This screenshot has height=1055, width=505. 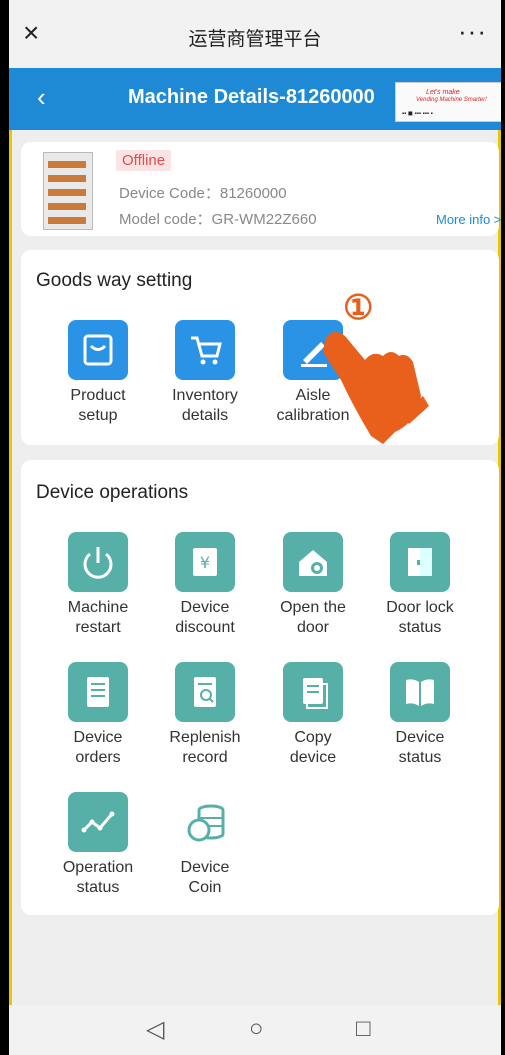 I want to click on device-coin-button: Device Coin, so click(x=205, y=845).